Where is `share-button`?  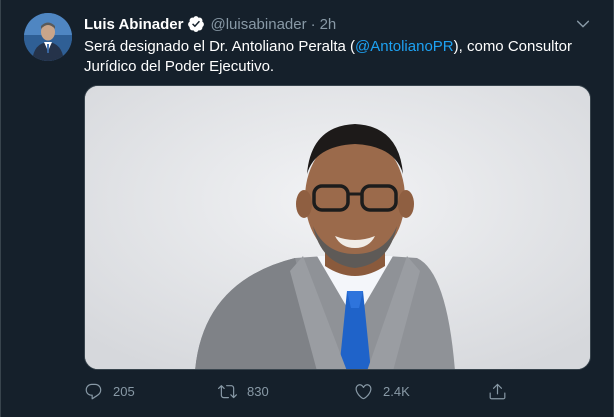 share-button is located at coordinates (497, 391).